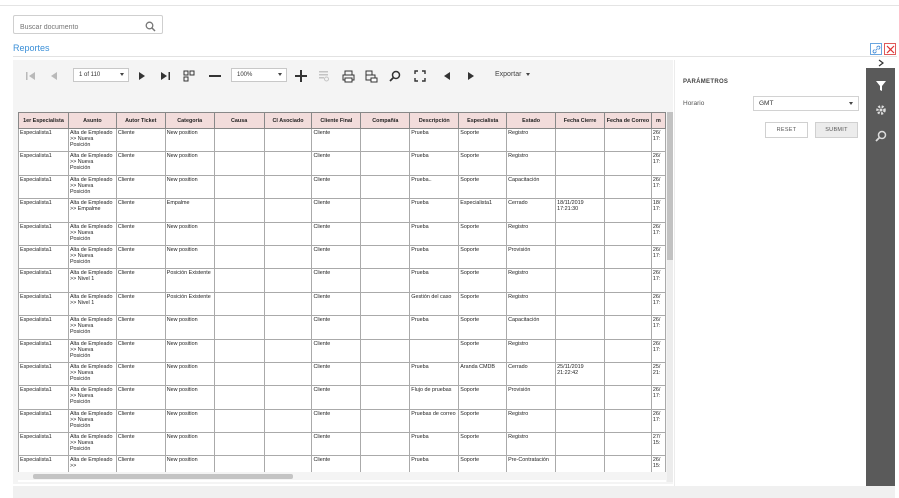 This screenshot has width=899, height=498. Describe the element at coordinates (483, 120) in the screenshot. I see `column-header: Especialista` at that location.